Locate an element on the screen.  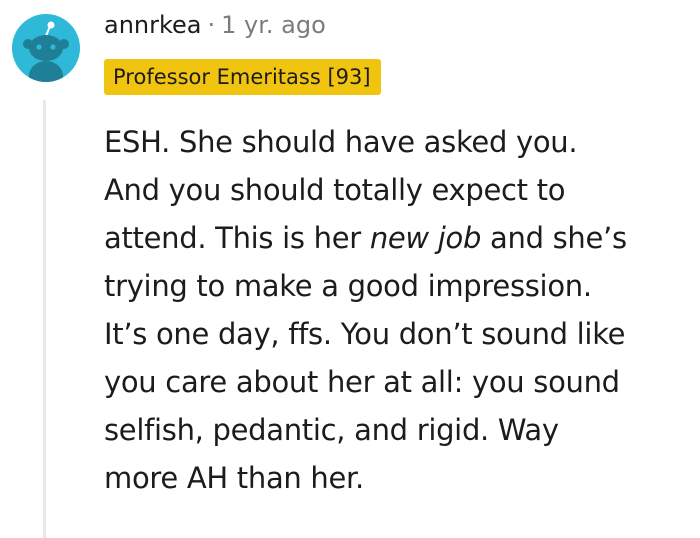
user-avatar-icon is located at coordinates (46, 48).